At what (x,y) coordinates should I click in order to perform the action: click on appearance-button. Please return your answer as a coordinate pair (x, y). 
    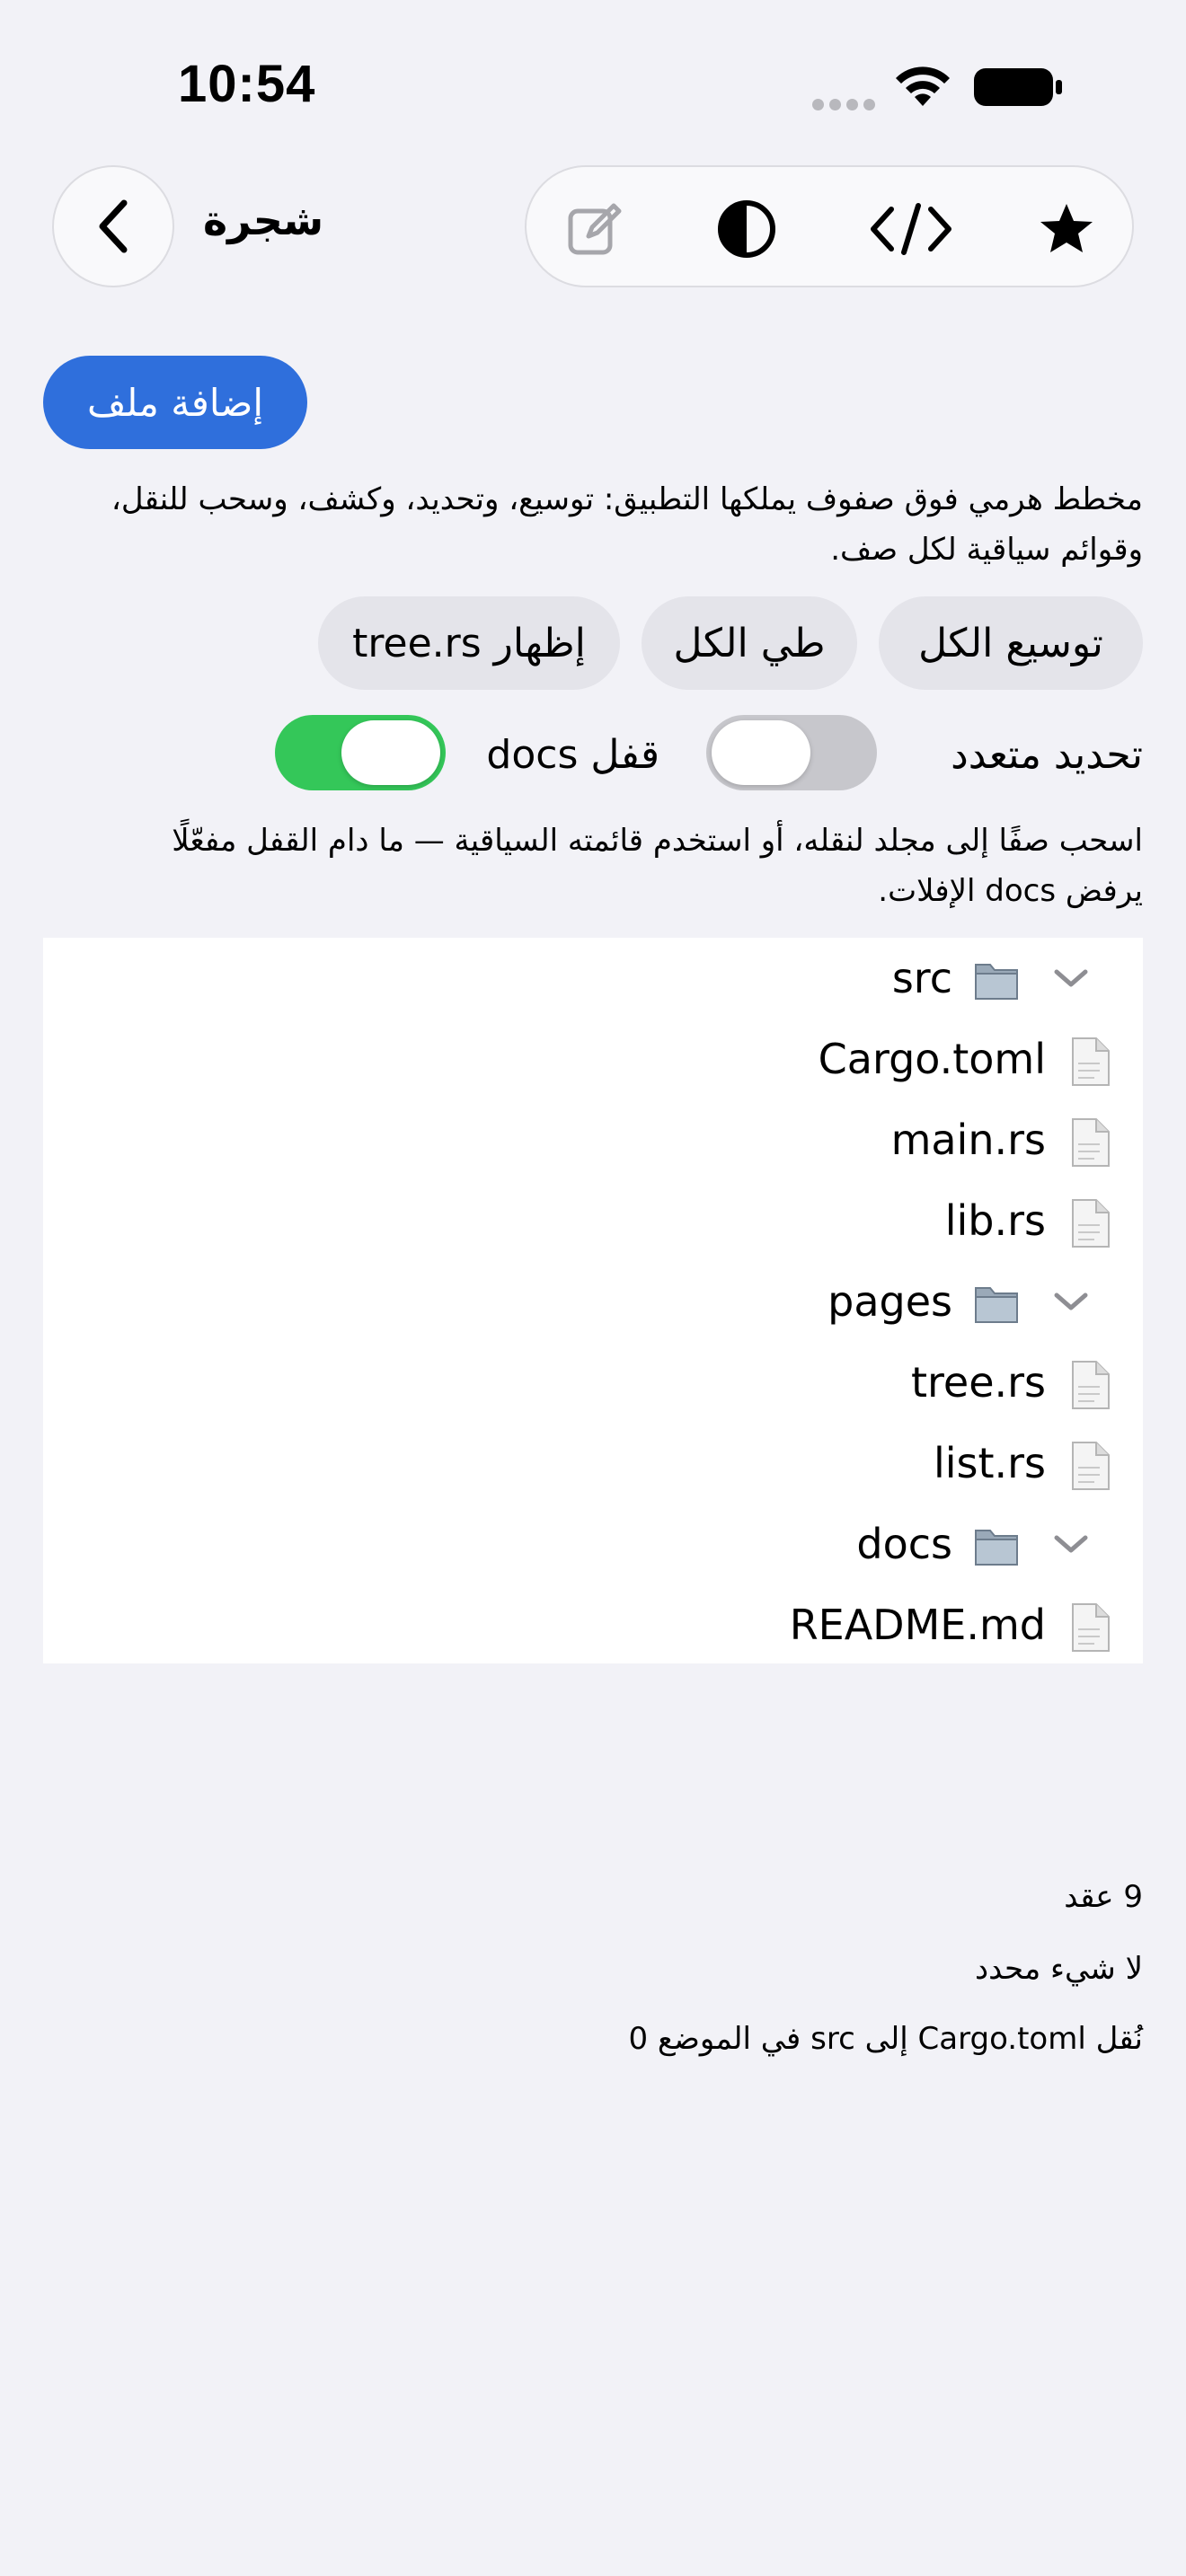
    Looking at the image, I should click on (746, 229).